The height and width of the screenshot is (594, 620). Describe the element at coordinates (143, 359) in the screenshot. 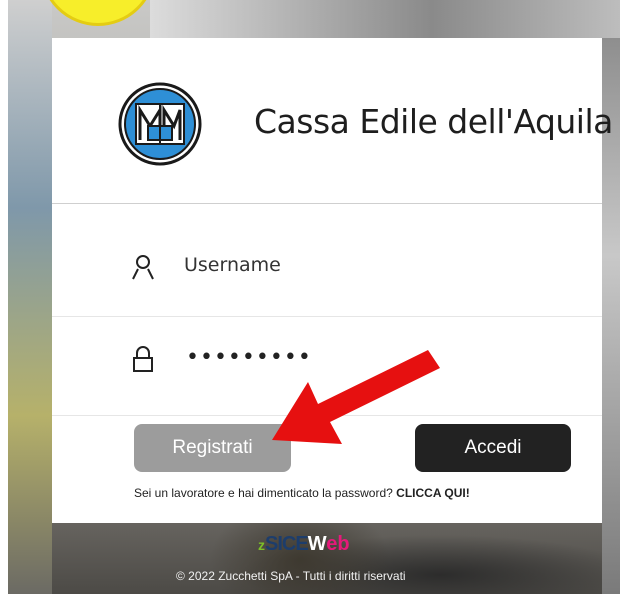

I see `lock-icon` at that location.